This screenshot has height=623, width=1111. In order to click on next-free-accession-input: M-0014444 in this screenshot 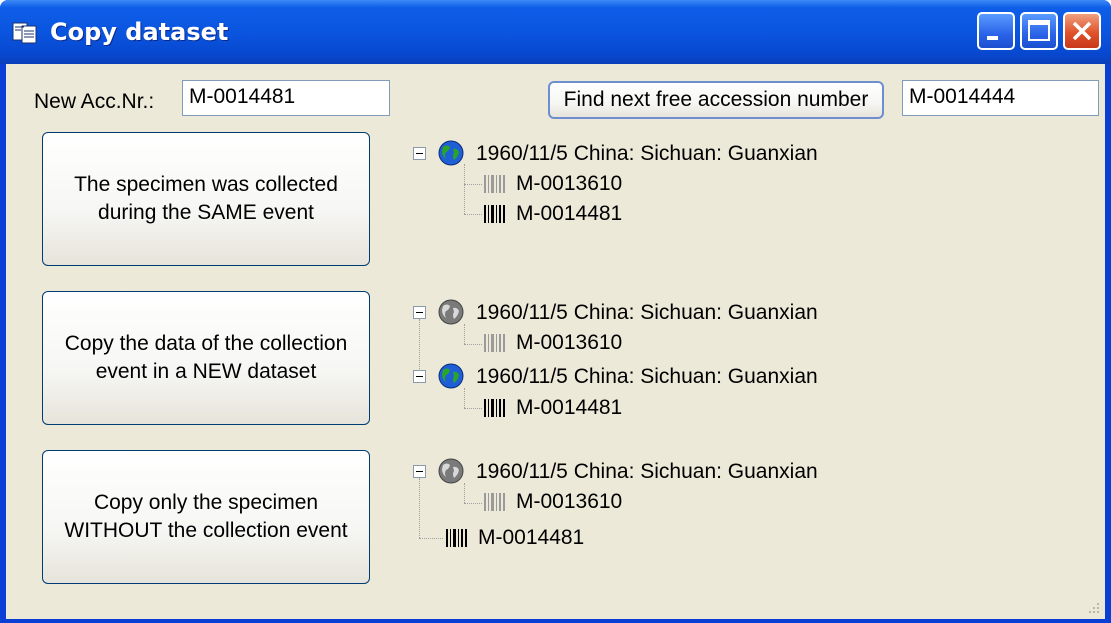, I will do `click(1000, 98)`.